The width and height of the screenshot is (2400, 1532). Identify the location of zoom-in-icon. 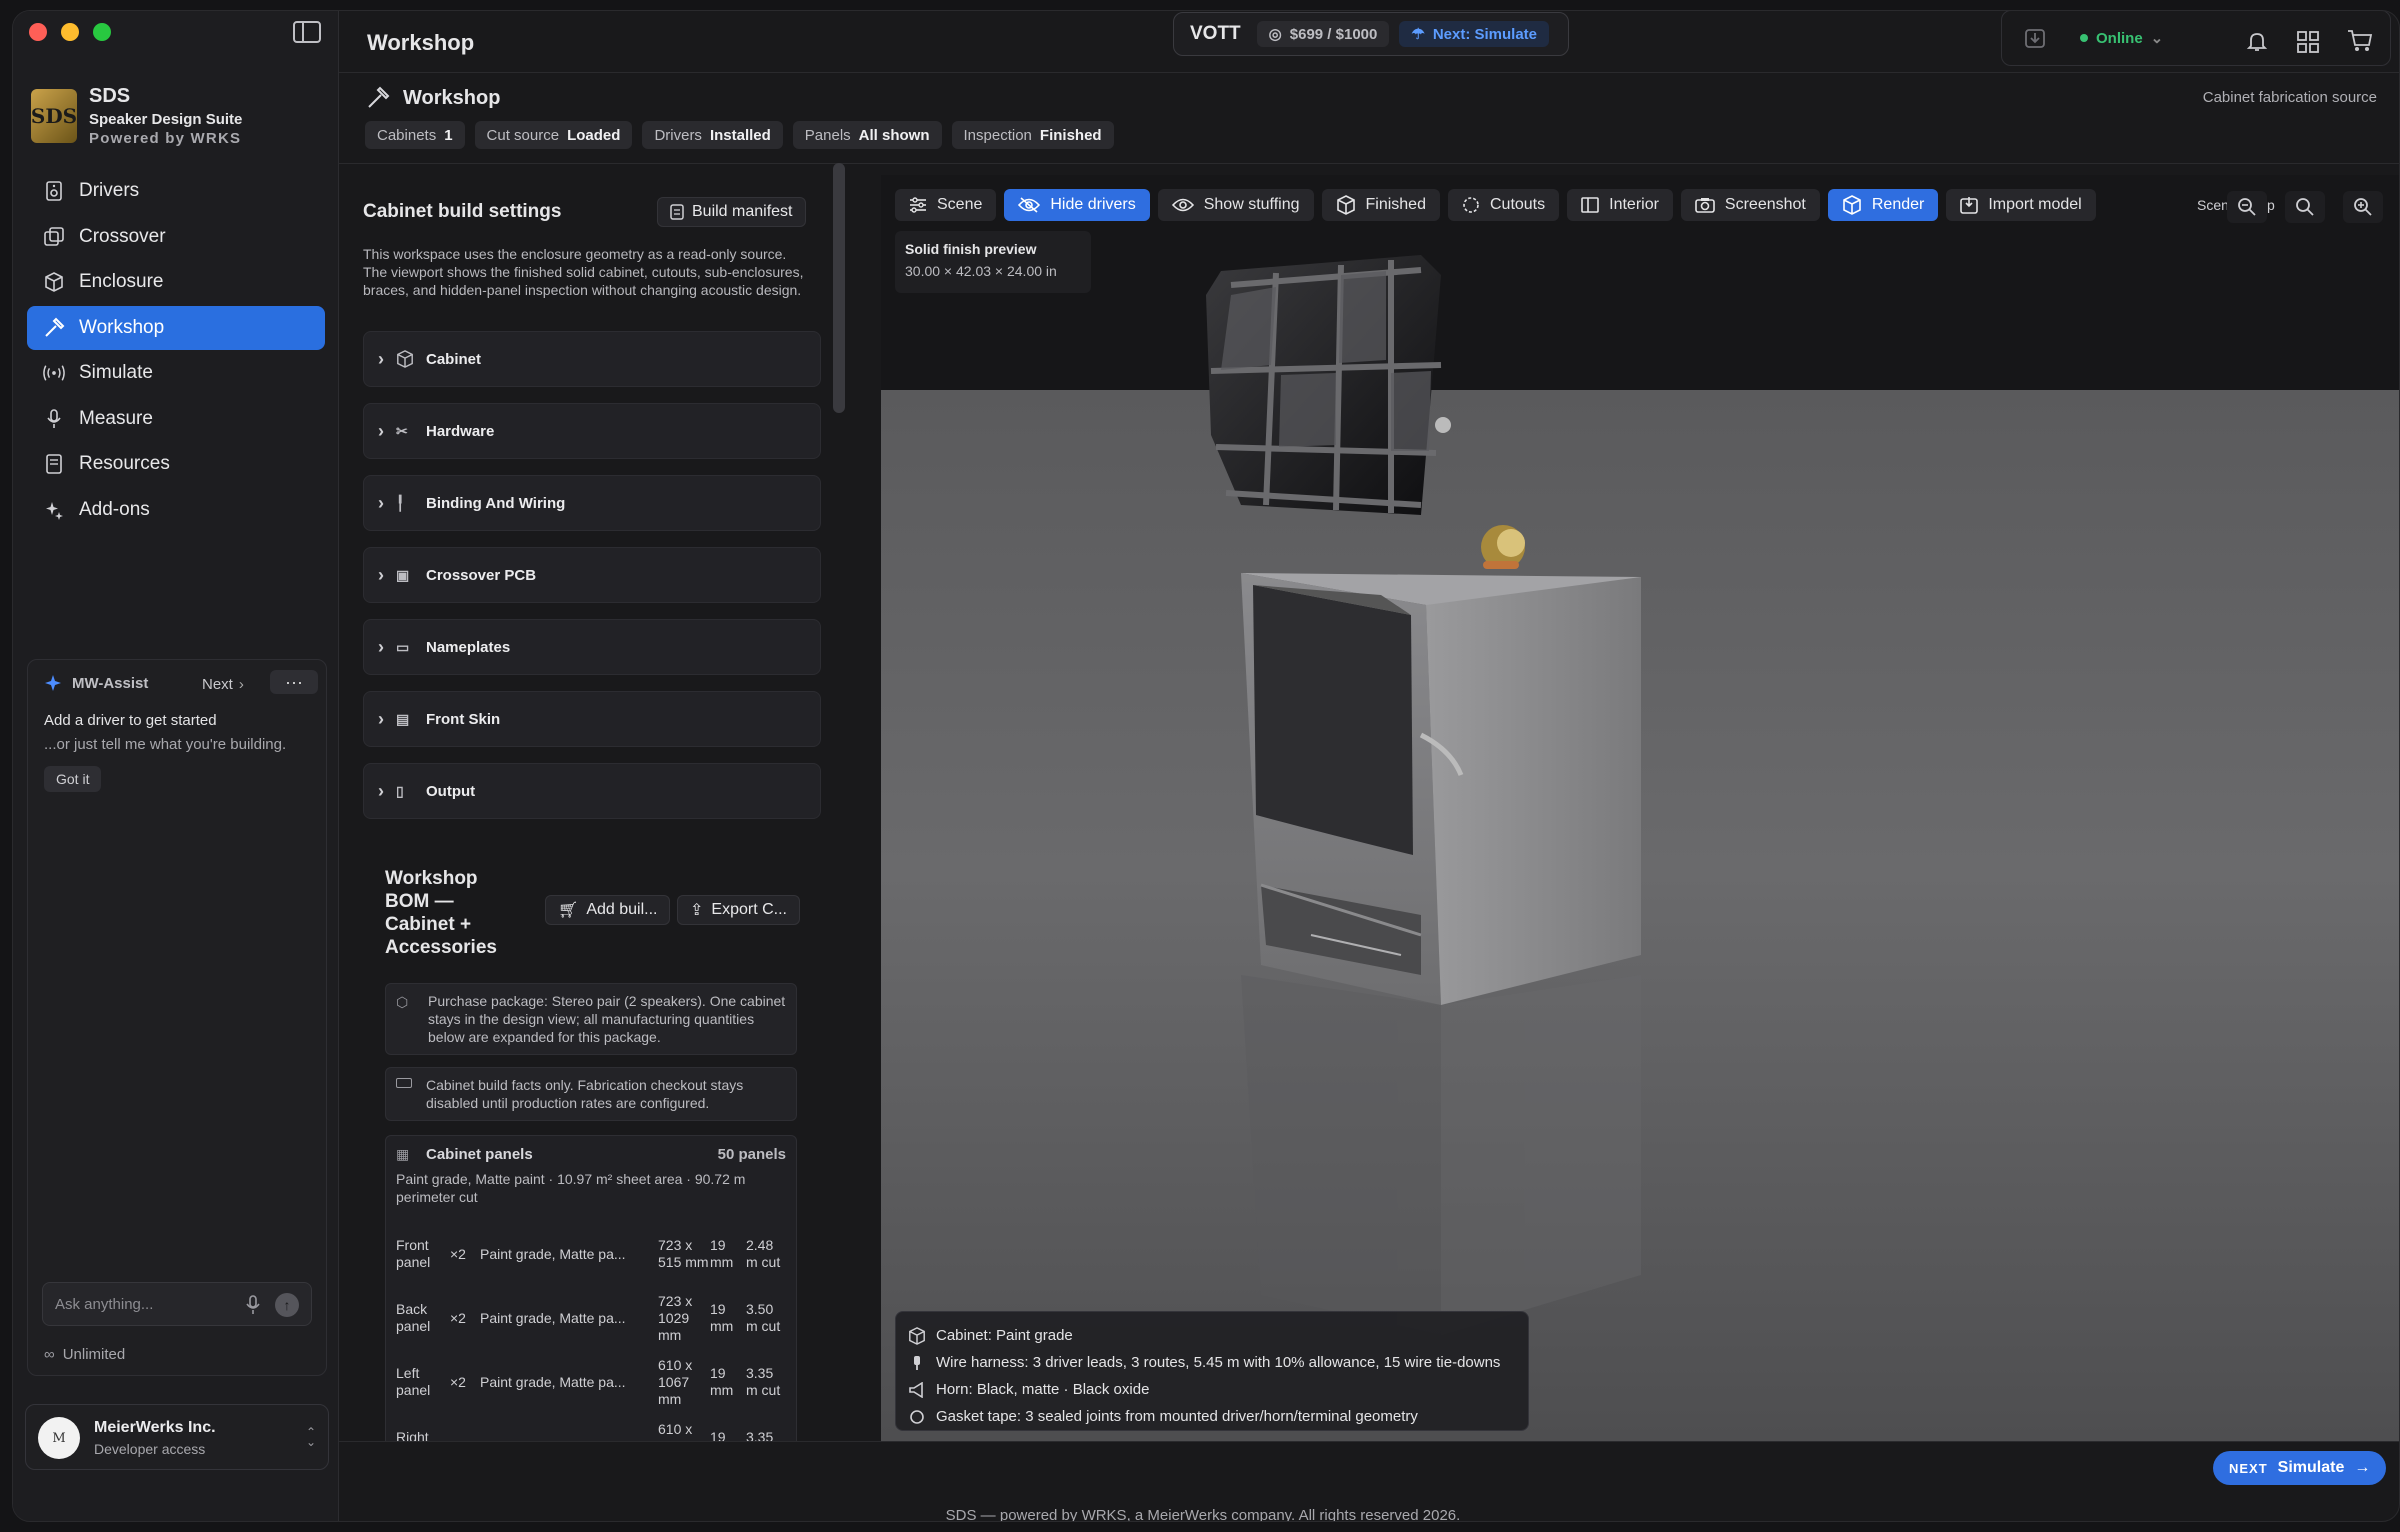
(2363, 207).